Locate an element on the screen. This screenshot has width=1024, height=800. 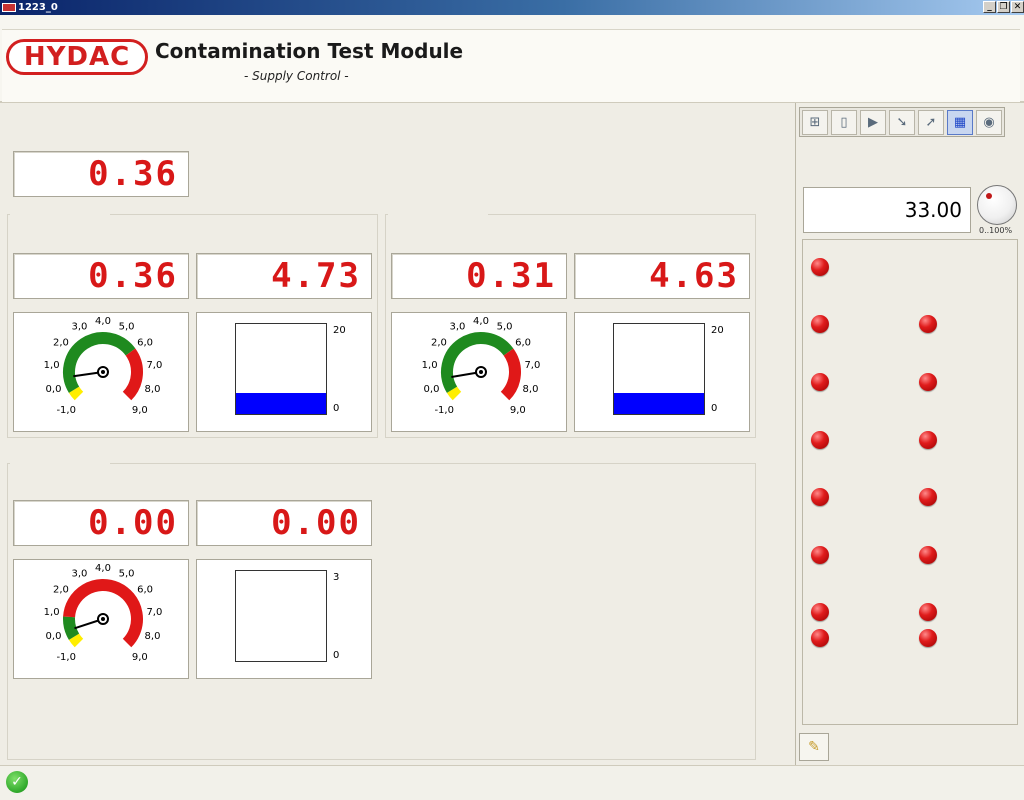
pencil-icon: ✎ is located at coordinates (814, 747).